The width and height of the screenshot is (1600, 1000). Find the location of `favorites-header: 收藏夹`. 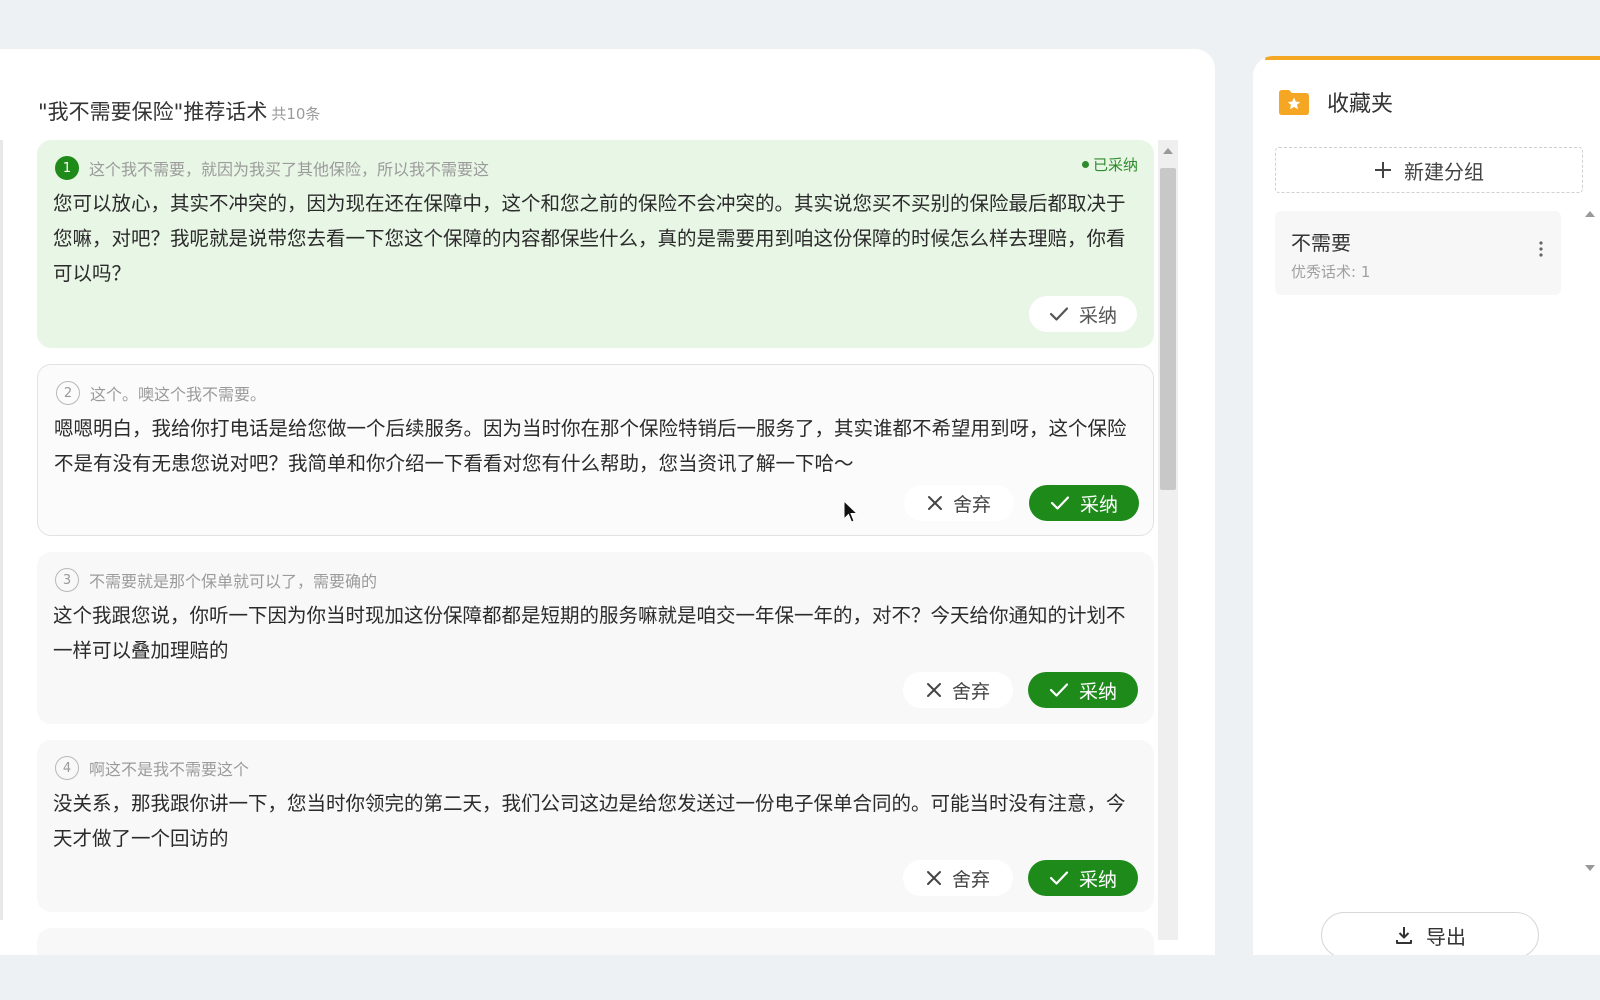

favorites-header: 收藏夹 is located at coordinates (1335, 102).